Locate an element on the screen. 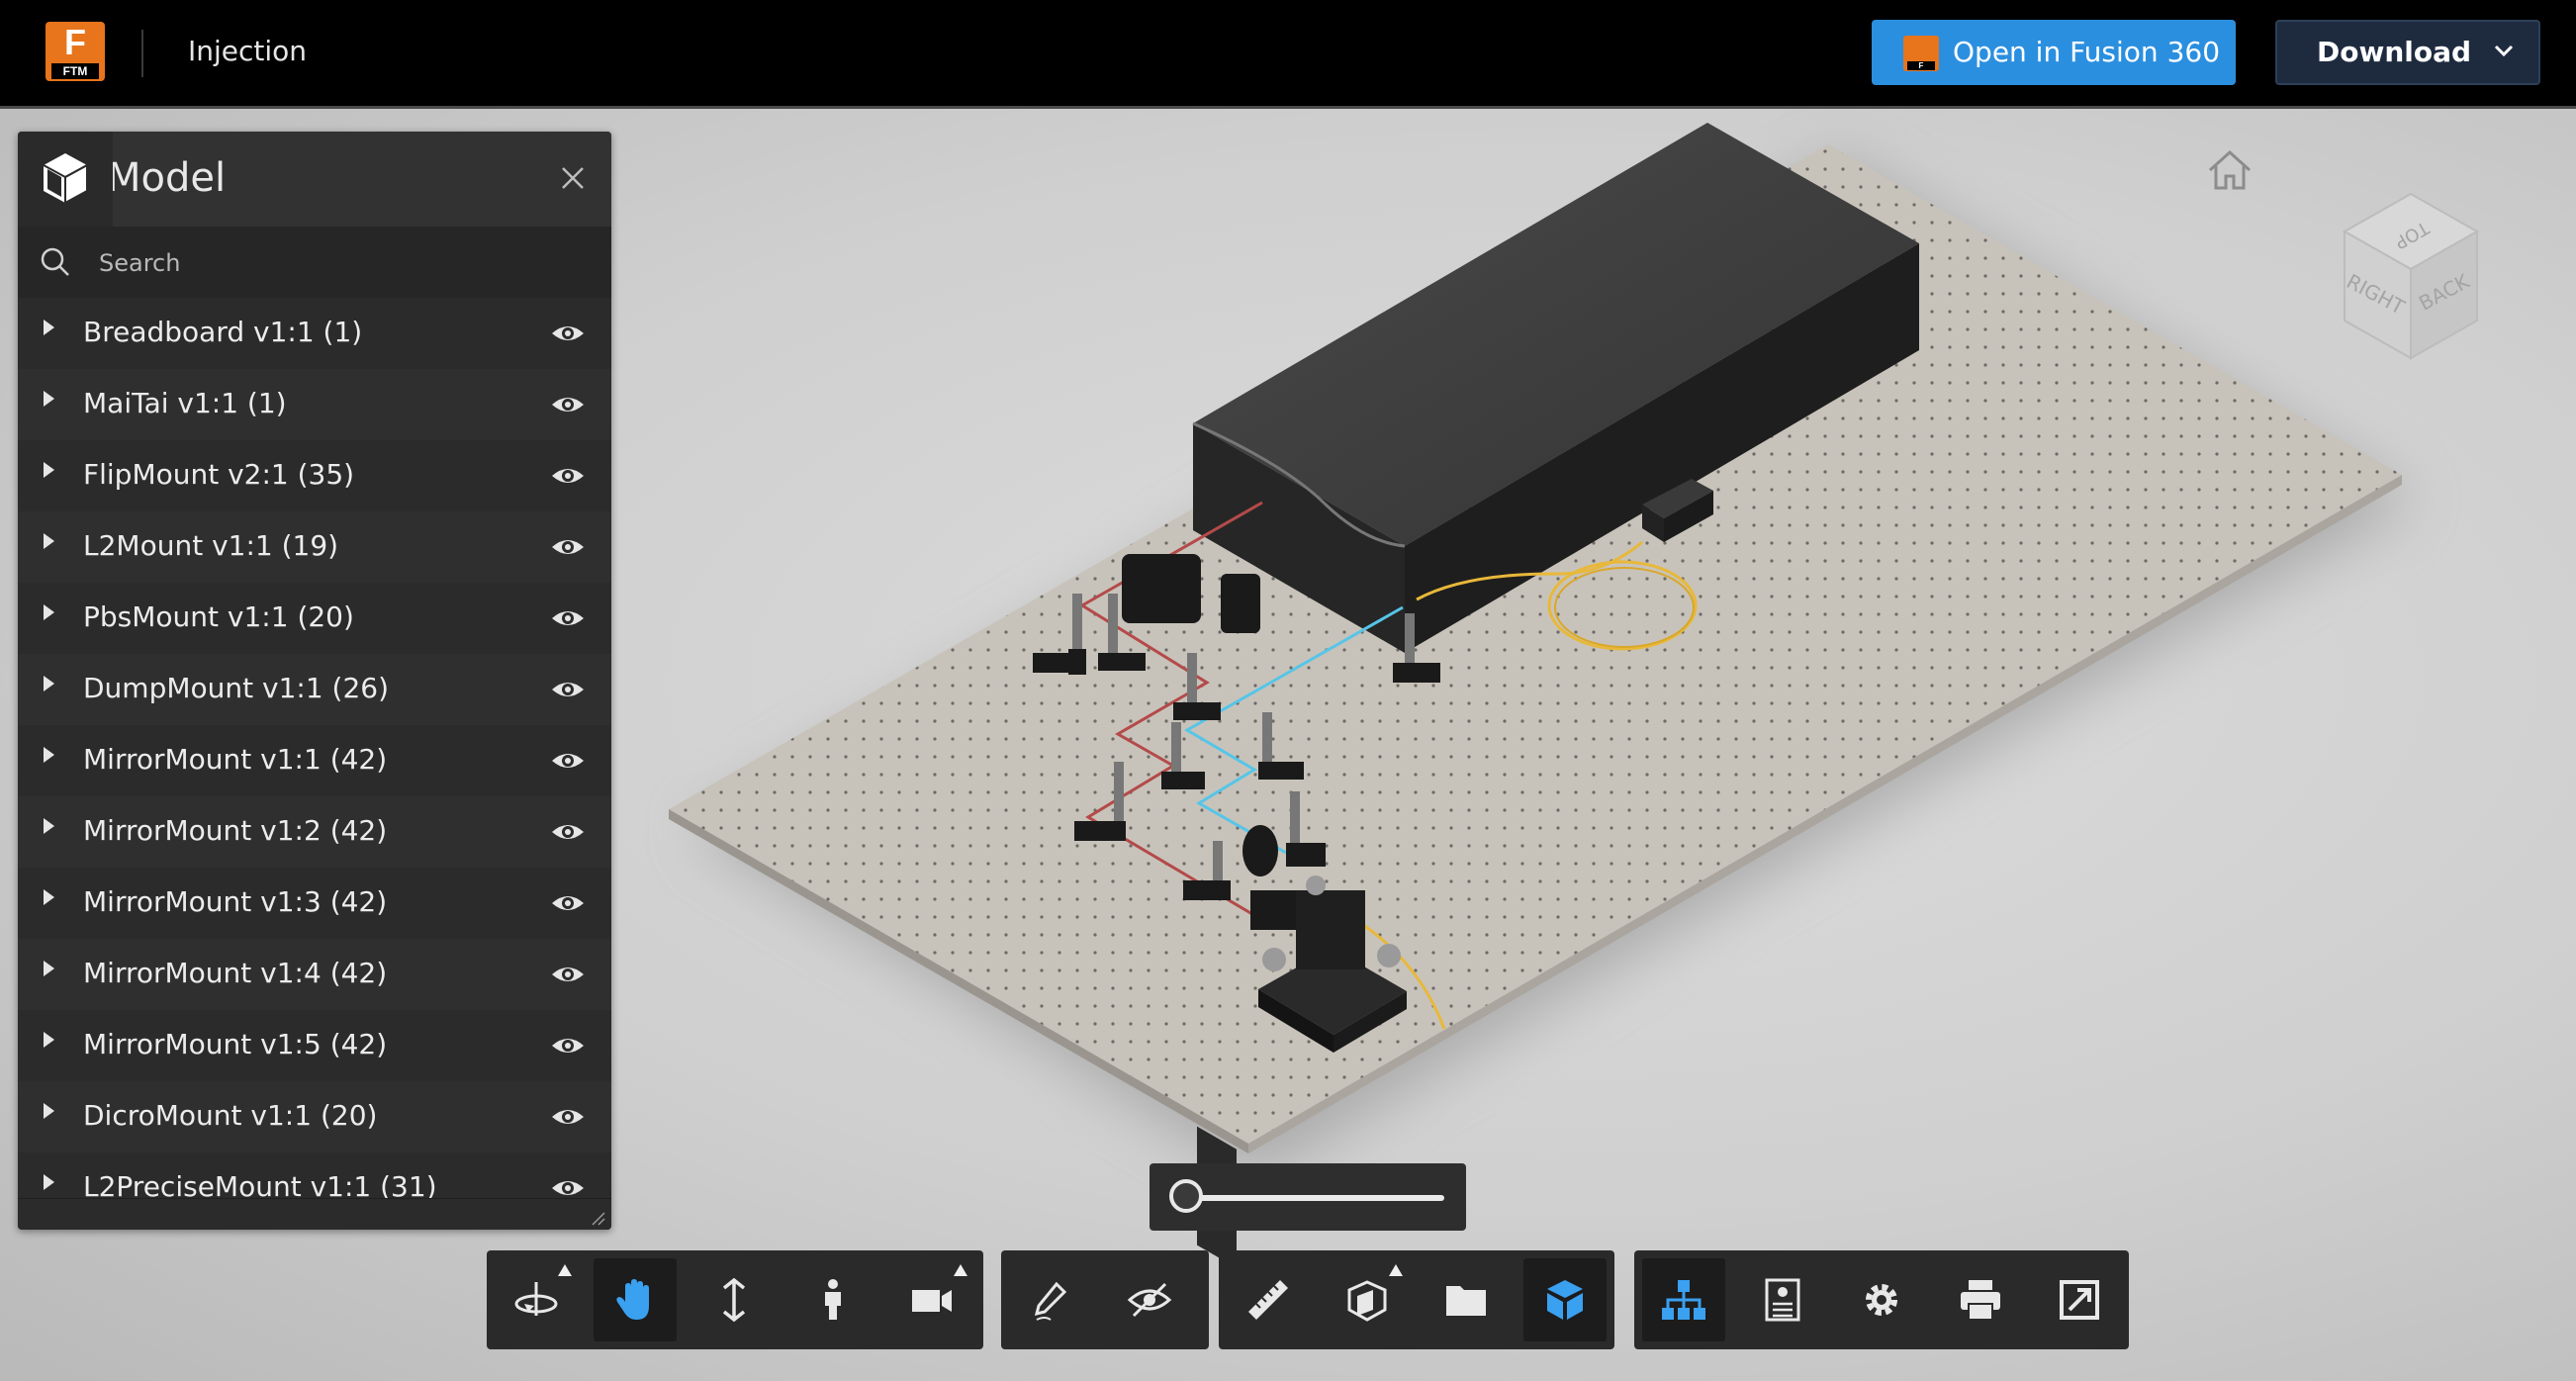 This screenshot has height=1381, width=2576. camera-button is located at coordinates (931, 1299).